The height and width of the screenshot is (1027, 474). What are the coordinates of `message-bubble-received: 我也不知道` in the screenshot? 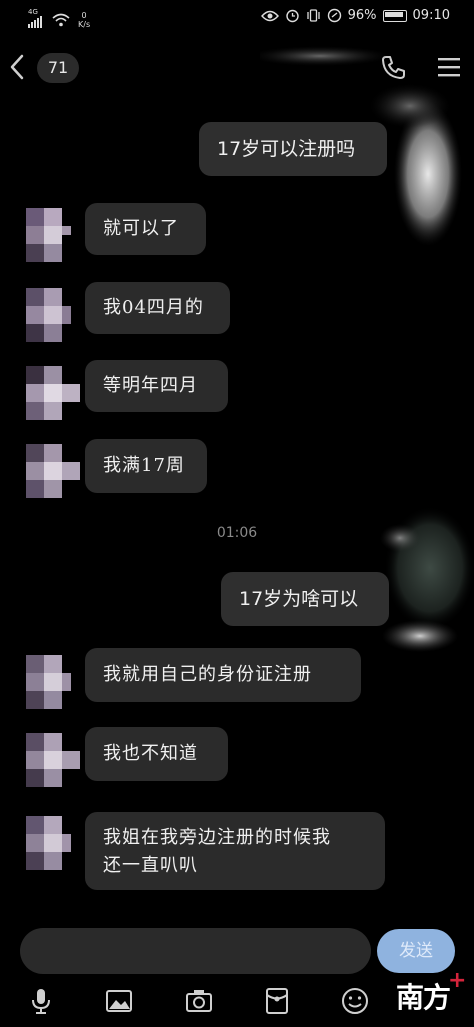 It's located at (156, 754).